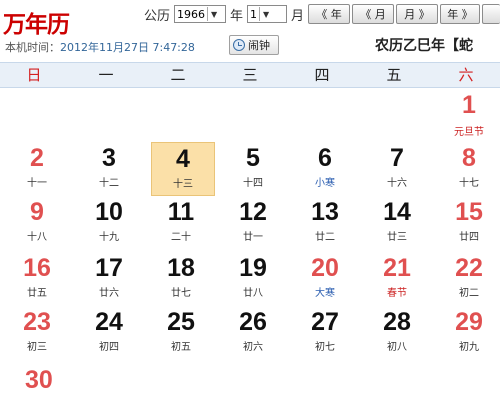 Image resolution: width=500 pixels, height=395 pixels. Describe the element at coordinates (397, 183) in the screenshot. I see `lunar-date-label: 十六` at that location.